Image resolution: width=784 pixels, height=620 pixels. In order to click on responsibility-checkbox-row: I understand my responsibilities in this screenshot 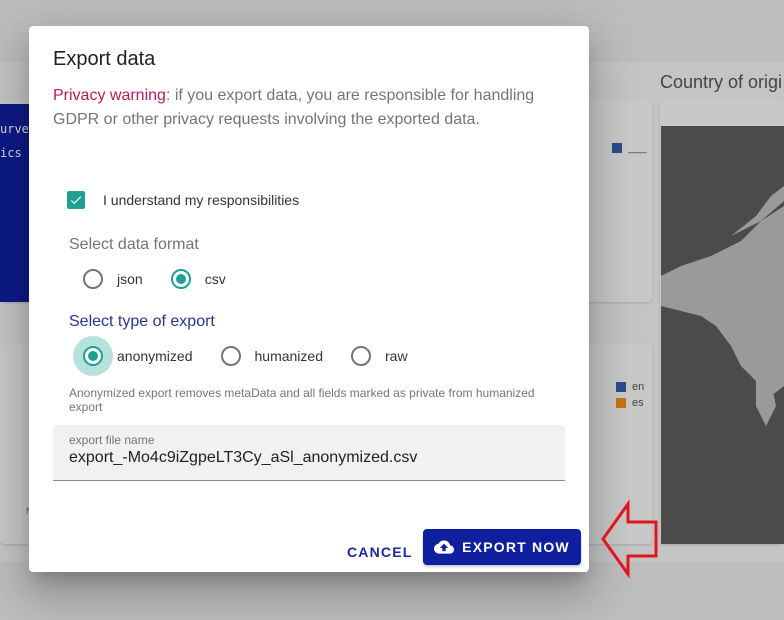, I will do `click(183, 200)`.